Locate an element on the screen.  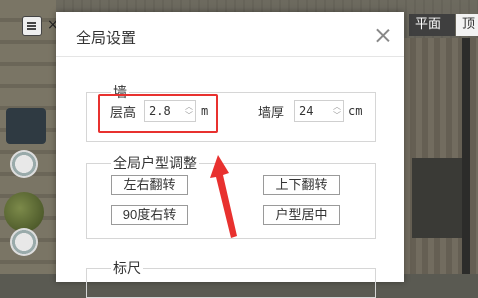
center-layout-button: 户型居中 is located at coordinates (301, 215).